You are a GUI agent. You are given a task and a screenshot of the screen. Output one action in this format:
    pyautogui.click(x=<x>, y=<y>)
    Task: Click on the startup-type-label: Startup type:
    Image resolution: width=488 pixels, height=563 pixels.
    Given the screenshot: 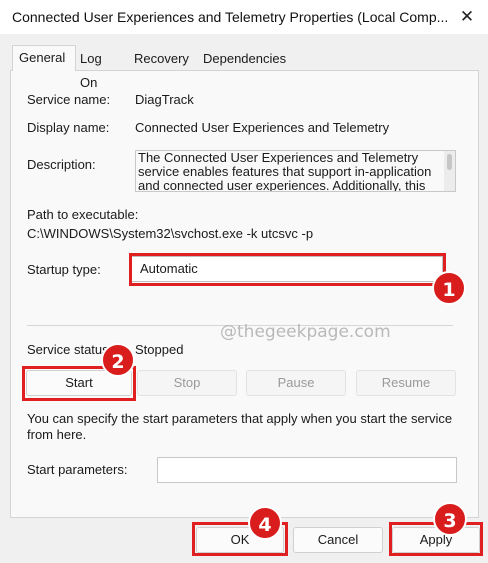 What is the action you would take?
    pyautogui.click(x=64, y=269)
    